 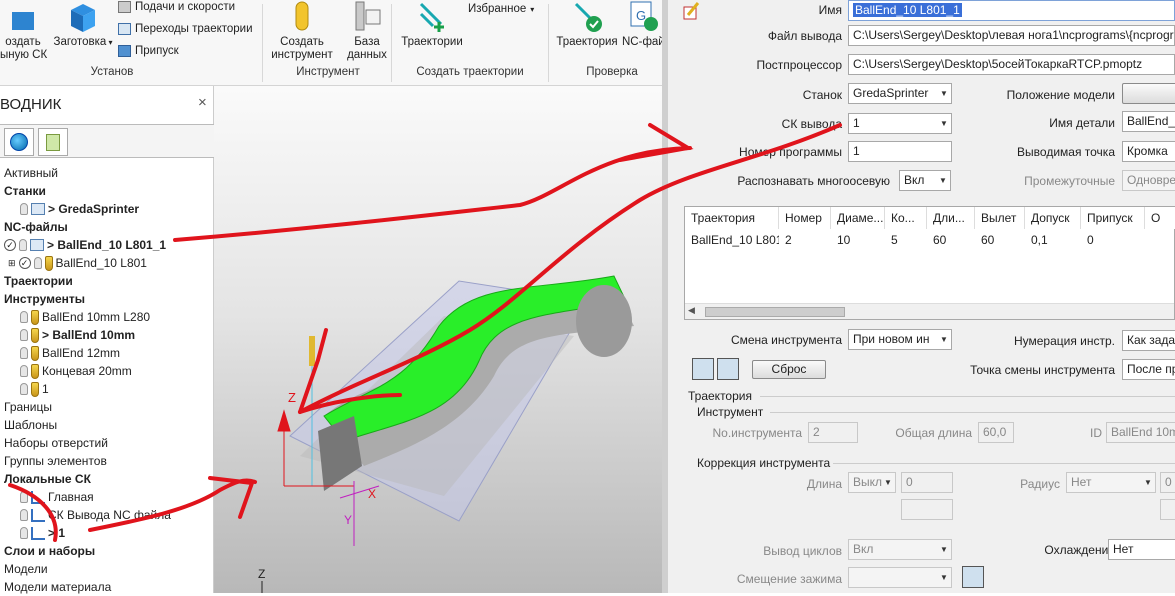 What do you see at coordinates (1148, 180) in the screenshot?
I see `intermediate-select: Одновре` at bounding box center [1148, 180].